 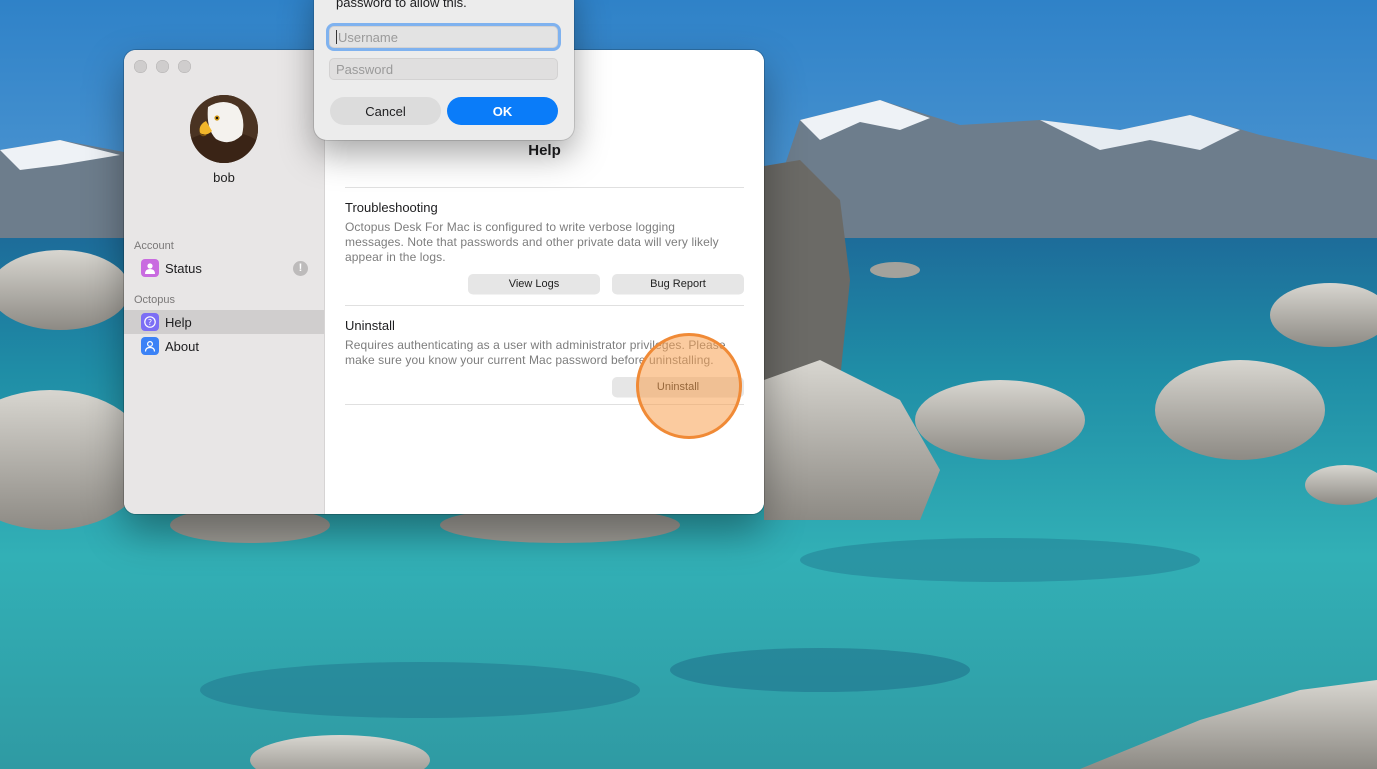 What do you see at coordinates (150, 346) in the screenshot?
I see `person-circle-icon` at bounding box center [150, 346].